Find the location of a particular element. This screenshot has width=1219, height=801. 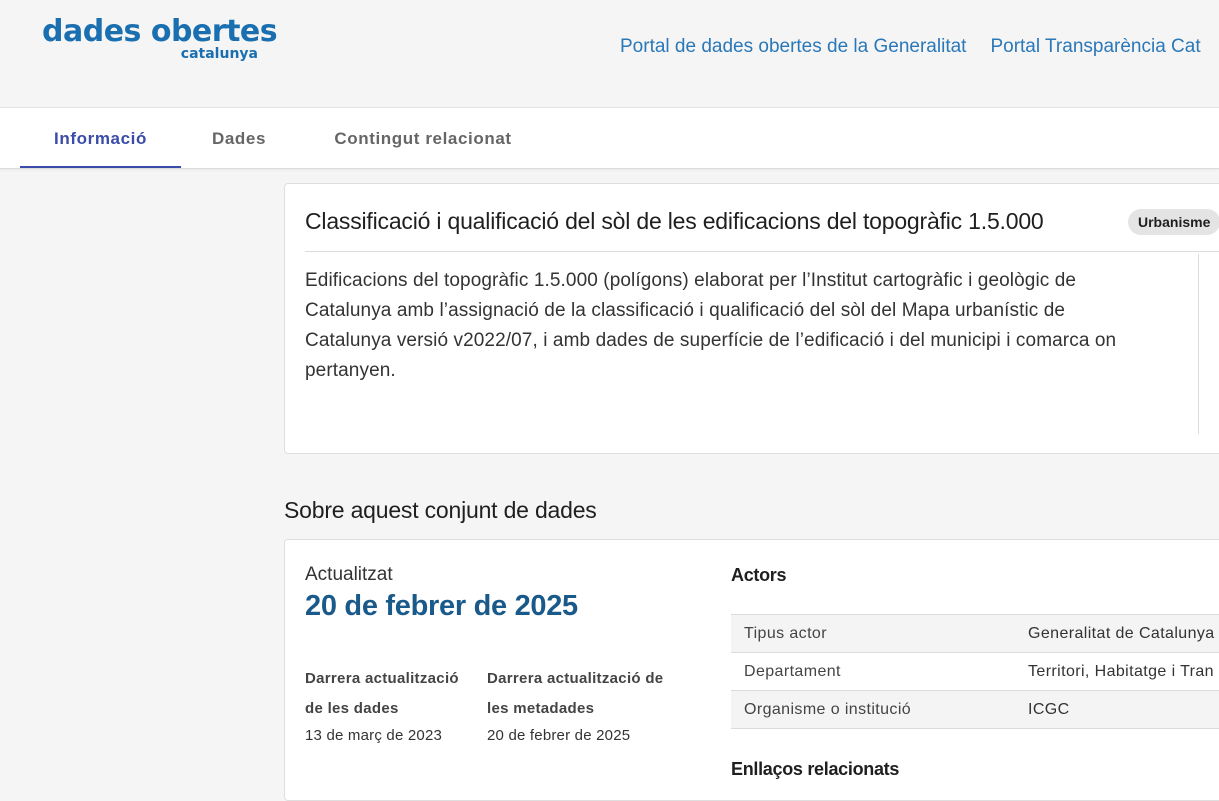

tab-informacio: Informació is located at coordinates (100, 138).